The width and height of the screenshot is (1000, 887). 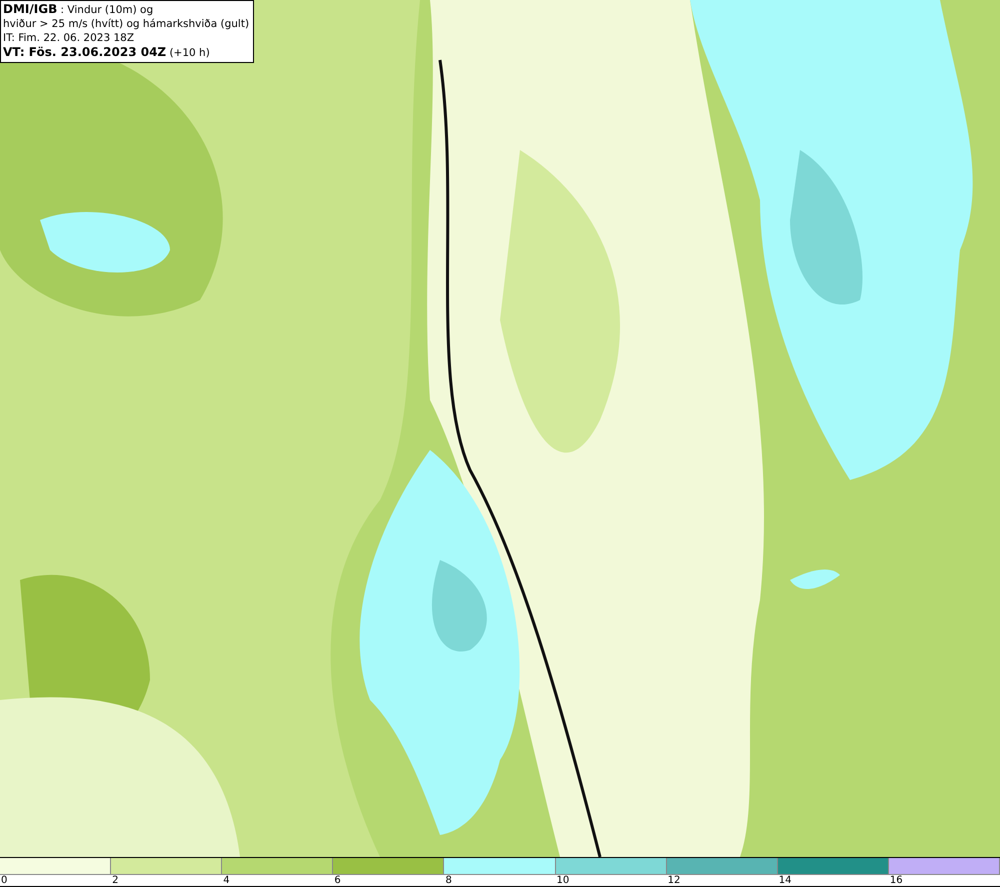 I want to click on legend-tick-label: 16, so click(x=895, y=881).